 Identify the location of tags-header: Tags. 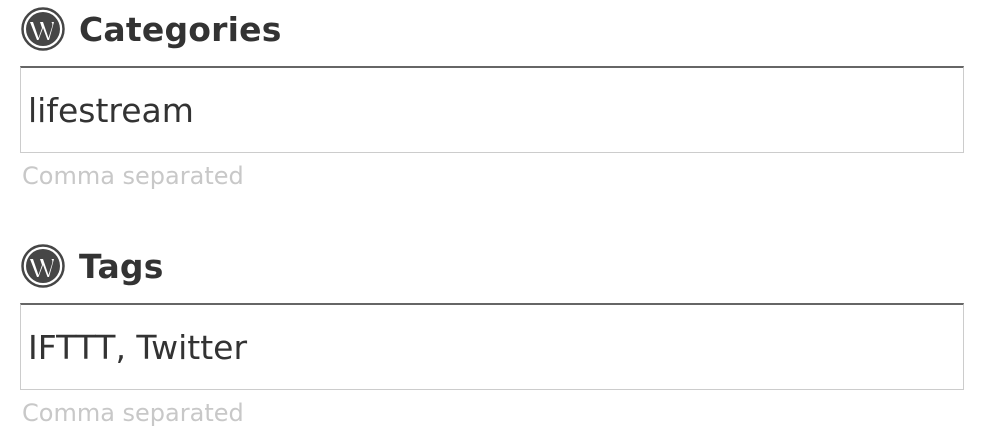
(492, 266).